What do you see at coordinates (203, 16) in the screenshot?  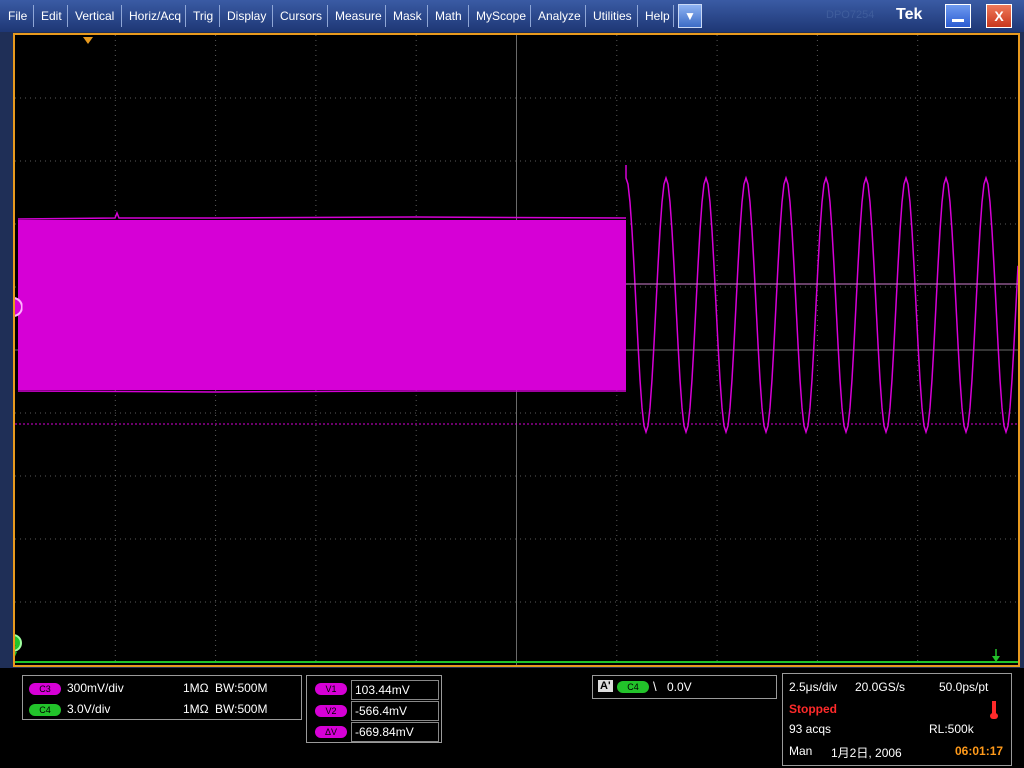 I see `menu-trig: Trig` at bounding box center [203, 16].